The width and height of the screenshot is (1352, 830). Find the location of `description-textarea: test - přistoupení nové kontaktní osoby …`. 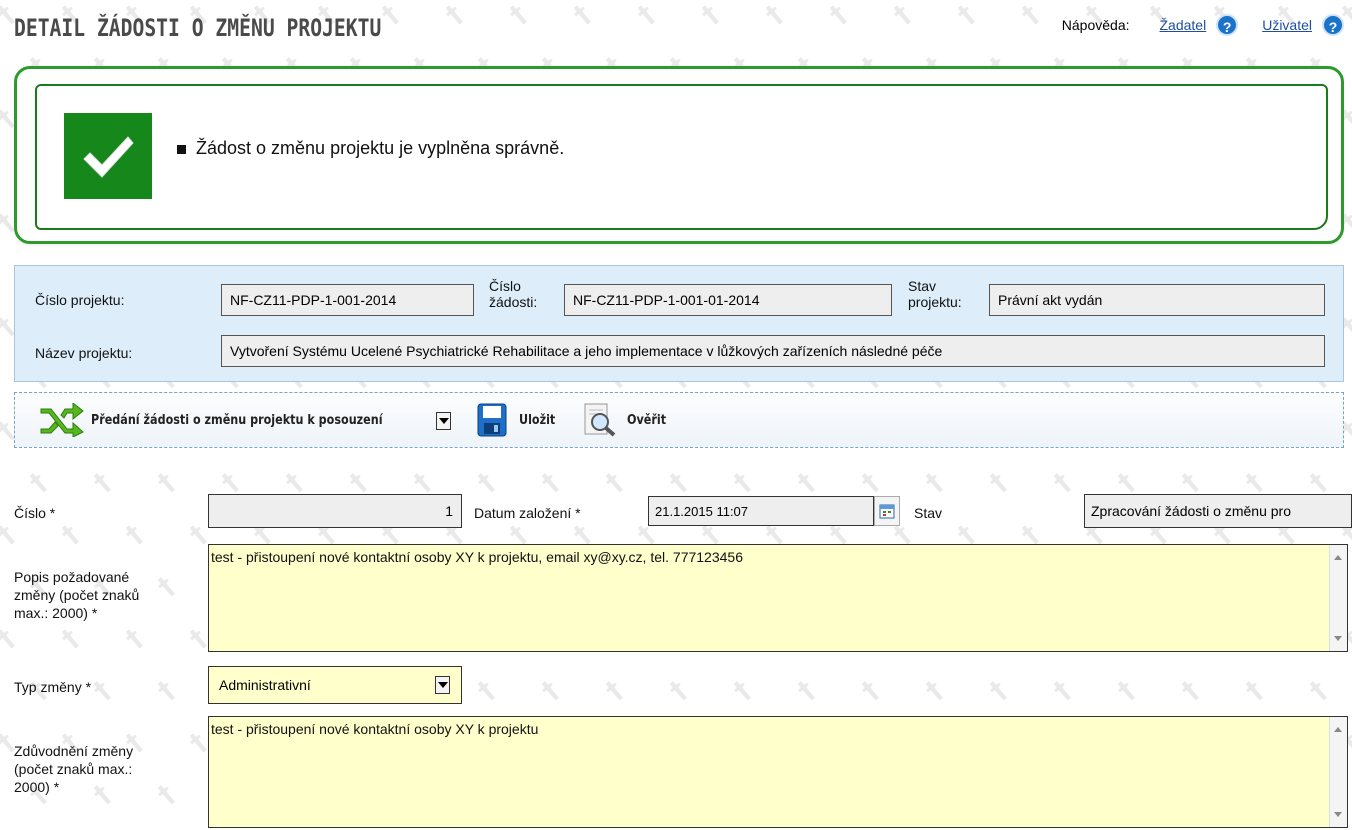

description-textarea: test - přistoupení nové kontaktní osoby … is located at coordinates (778, 598).